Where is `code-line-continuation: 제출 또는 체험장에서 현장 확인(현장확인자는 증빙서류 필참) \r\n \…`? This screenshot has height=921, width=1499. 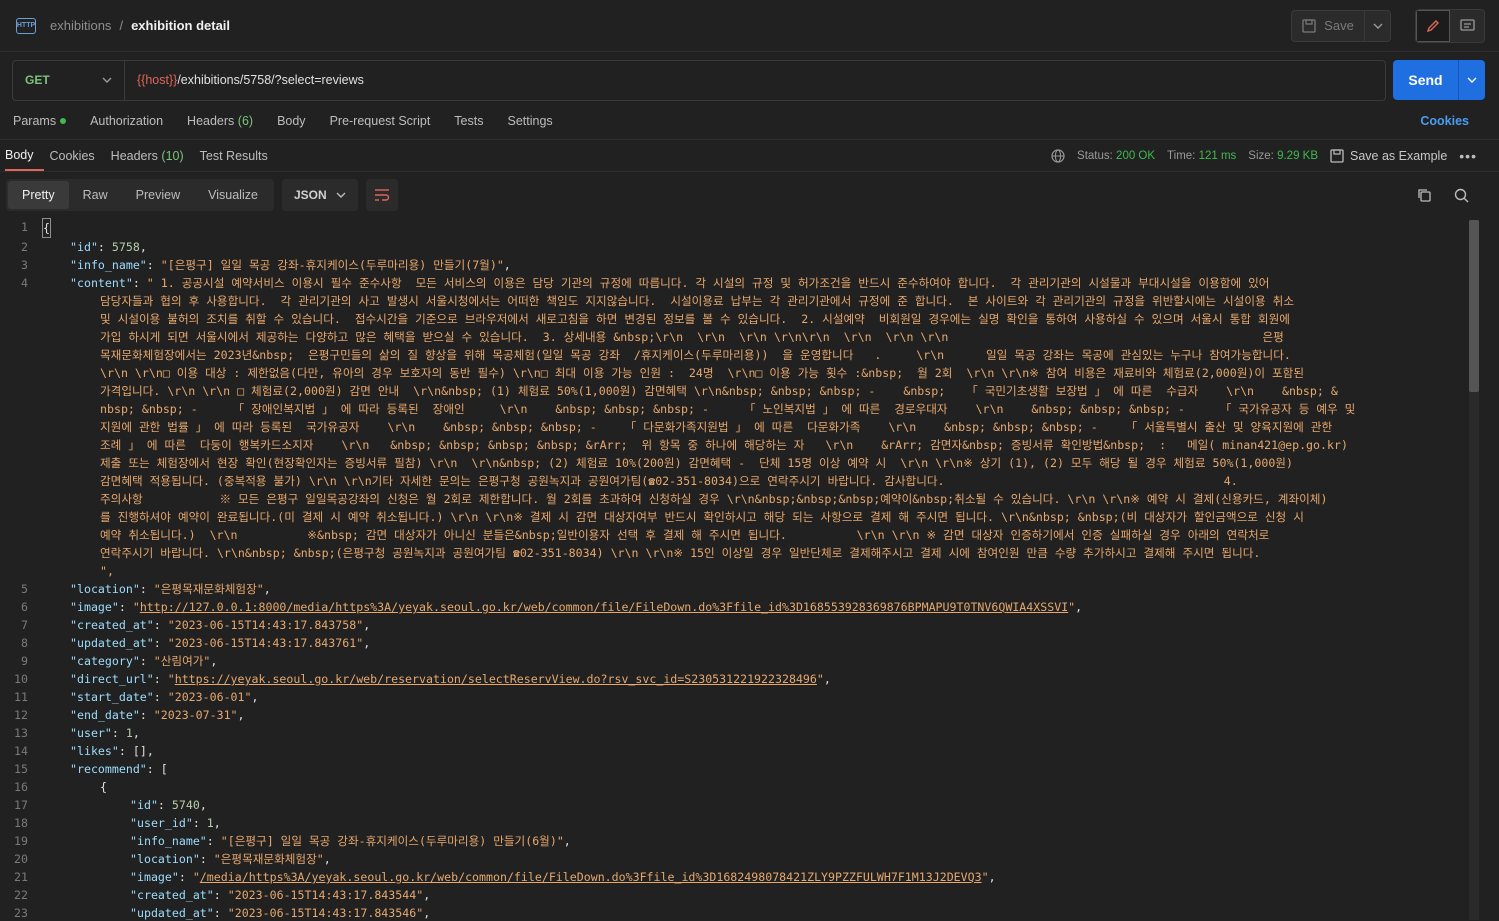
code-line-continuation: 제출 또는 체험장에서 현장 확인(현장확인자는 증빙서류 필참) \r\n \… is located at coordinates (696, 463).